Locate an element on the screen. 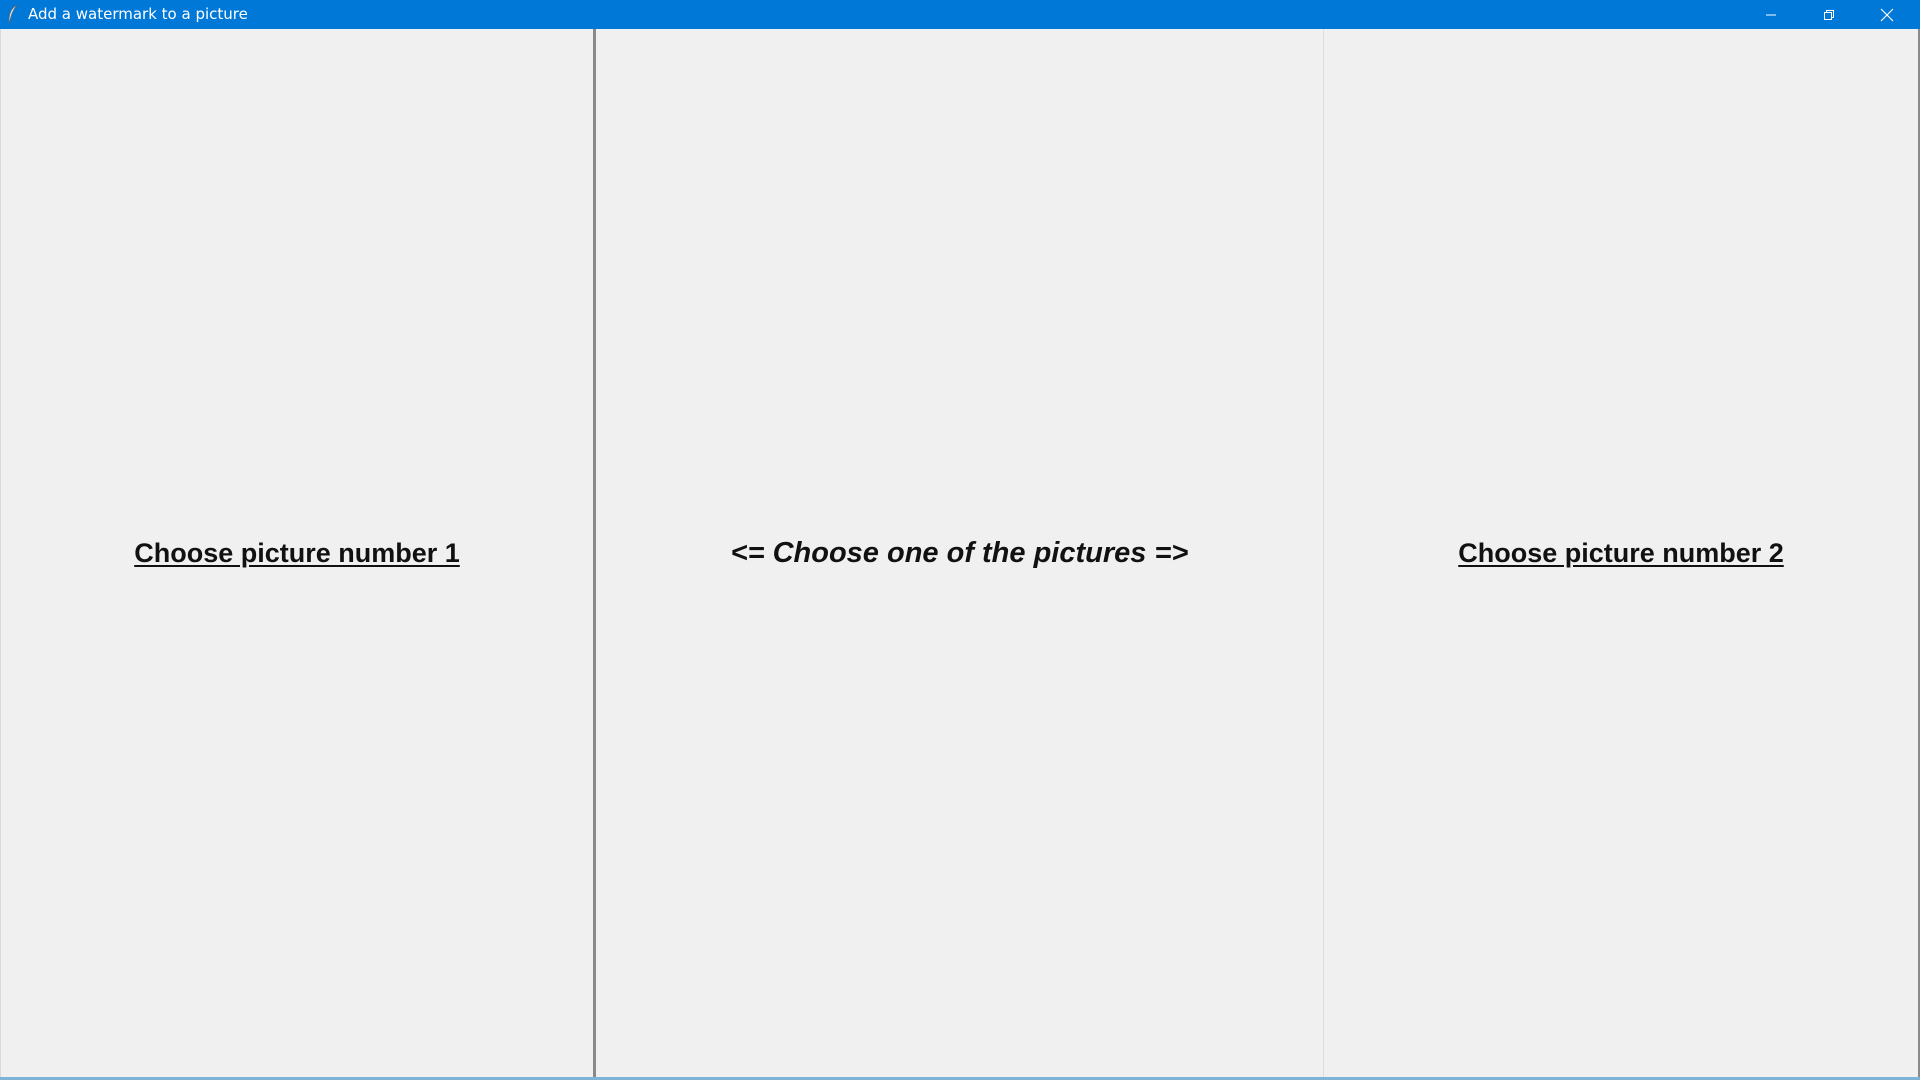 This screenshot has height=1080, width=1920. choose-picture-2-link: Choose picture number 2 is located at coordinates (1621, 553).